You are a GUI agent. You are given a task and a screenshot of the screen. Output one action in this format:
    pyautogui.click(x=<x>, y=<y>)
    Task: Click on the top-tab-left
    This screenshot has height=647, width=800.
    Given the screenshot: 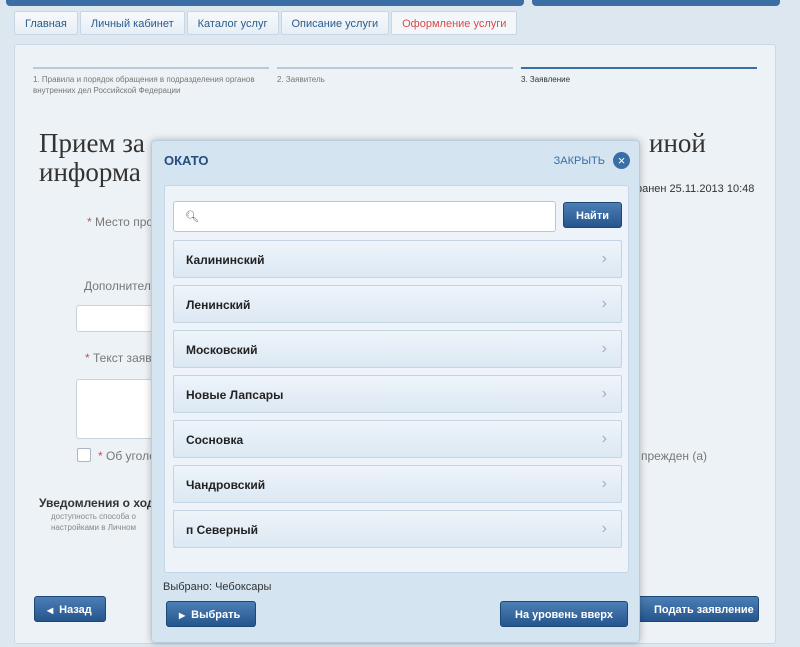 What is the action you would take?
    pyautogui.click(x=265, y=3)
    